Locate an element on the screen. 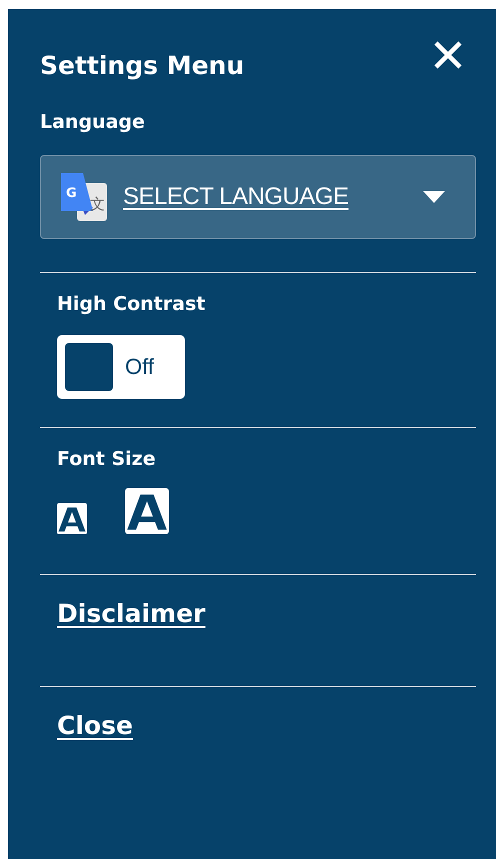 This screenshot has height=859, width=496. high-contrast-label: High Contrast is located at coordinates (131, 304).